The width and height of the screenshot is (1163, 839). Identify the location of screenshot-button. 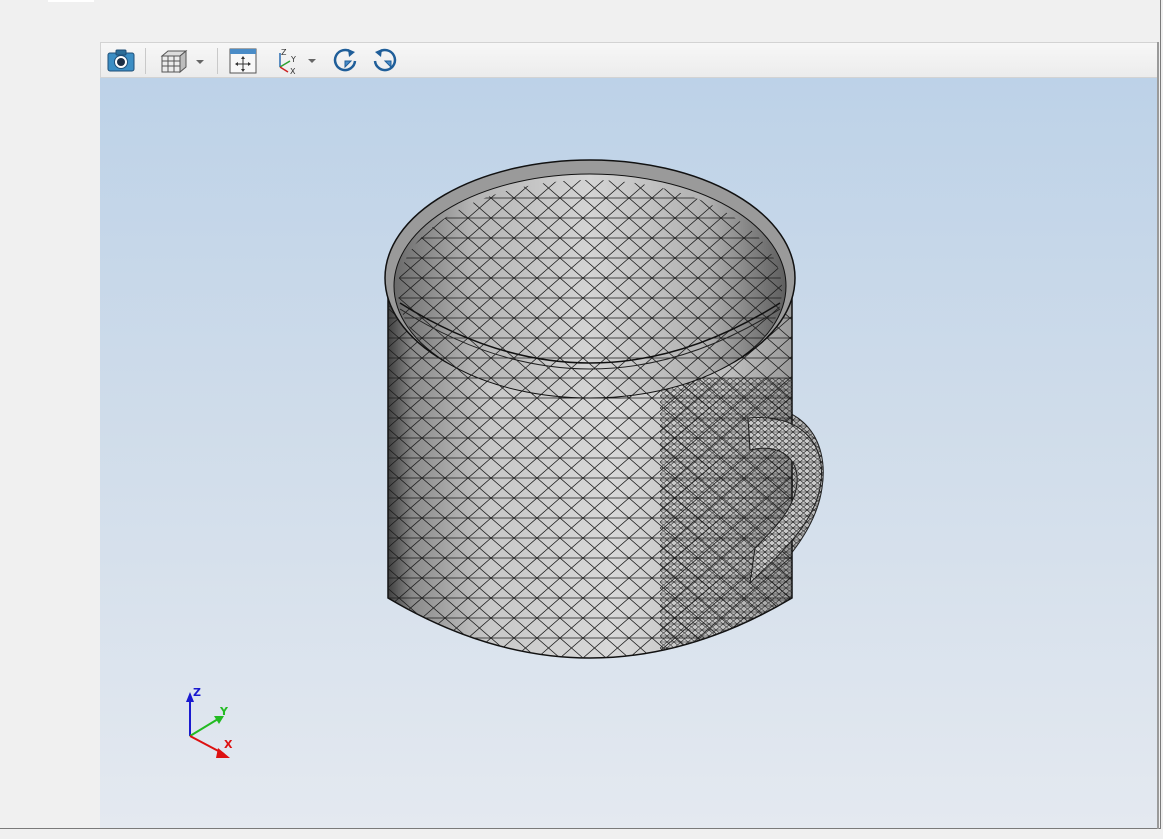
(121, 61).